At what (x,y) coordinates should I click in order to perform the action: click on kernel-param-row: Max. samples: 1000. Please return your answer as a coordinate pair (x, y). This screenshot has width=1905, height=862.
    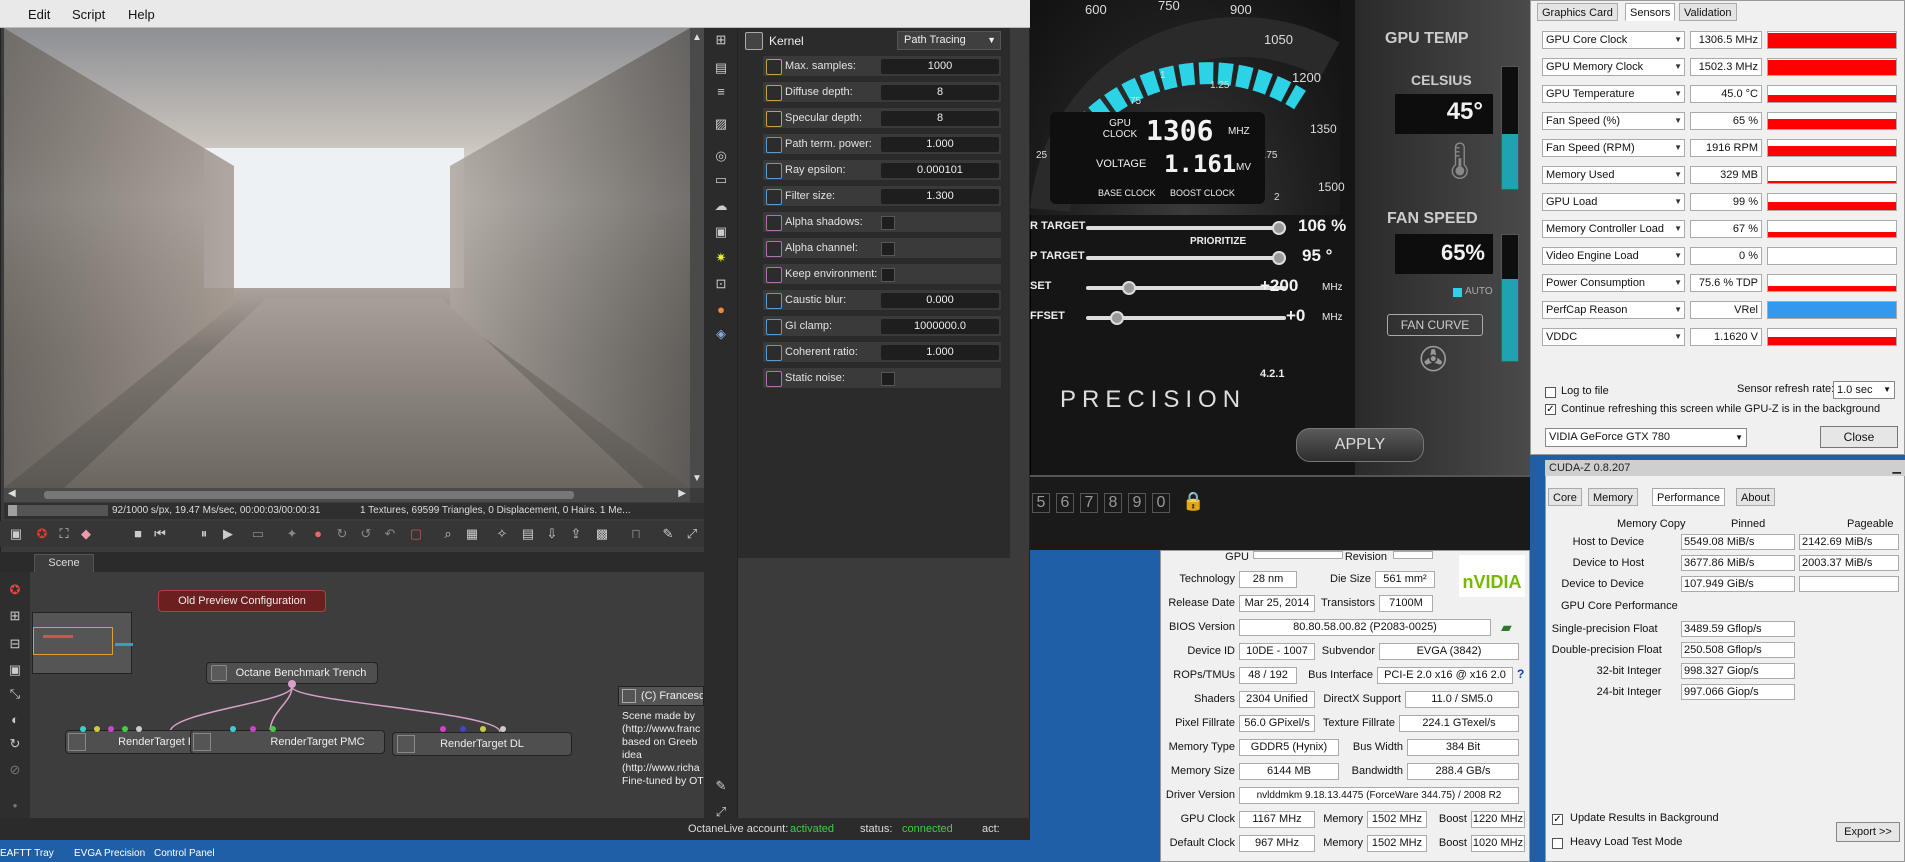
    Looking at the image, I should click on (882, 66).